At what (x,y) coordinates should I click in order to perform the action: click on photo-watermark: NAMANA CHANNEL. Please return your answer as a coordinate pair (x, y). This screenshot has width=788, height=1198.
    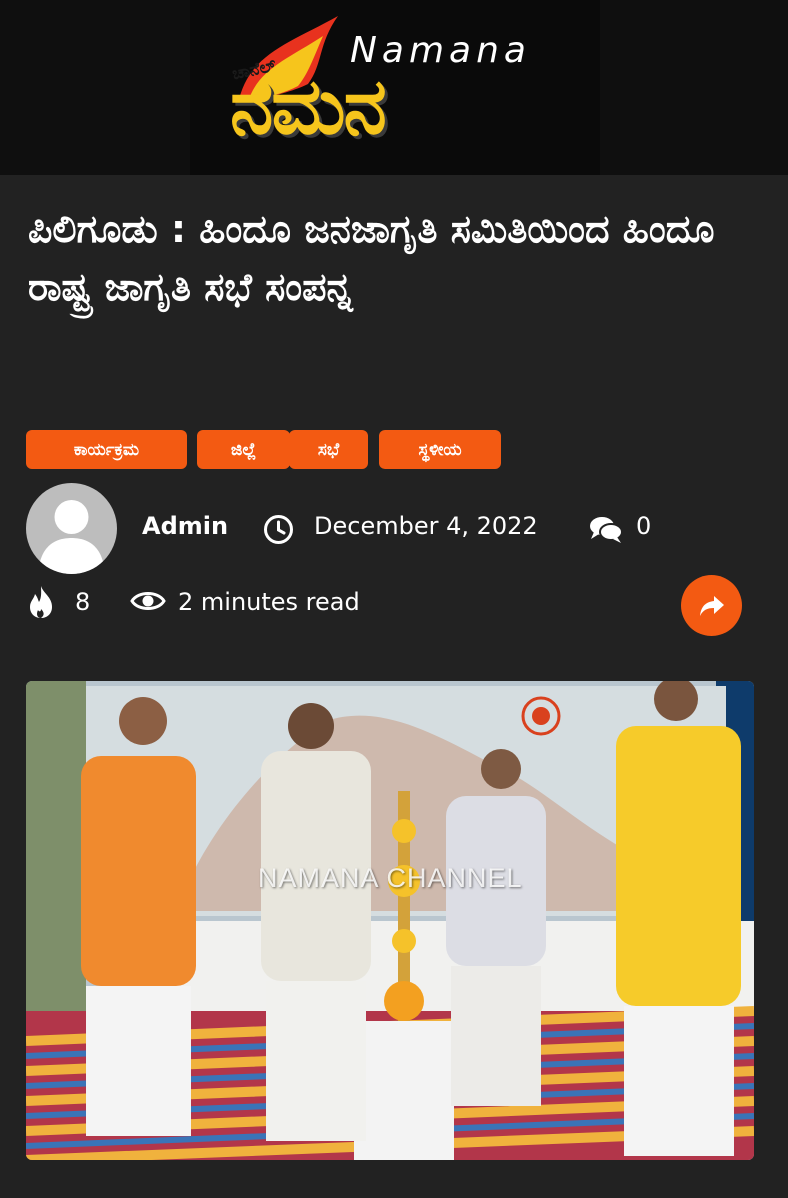
    Looking at the image, I should click on (390, 878).